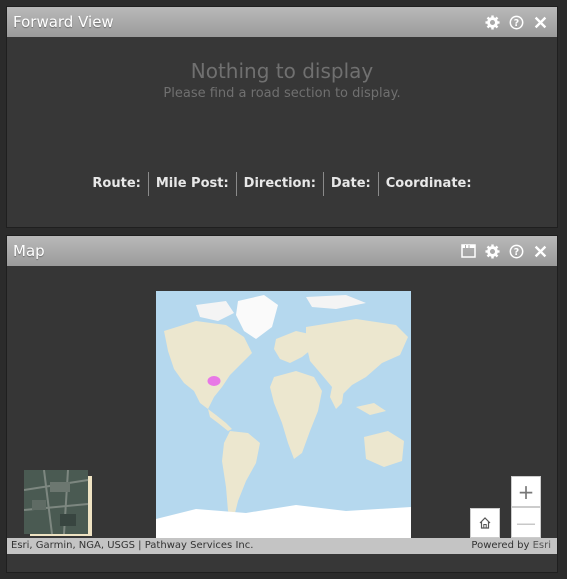  What do you see at coordinates (468, 251) in the screenshot?
I see `window-icon` at bounding box center [468, 251].